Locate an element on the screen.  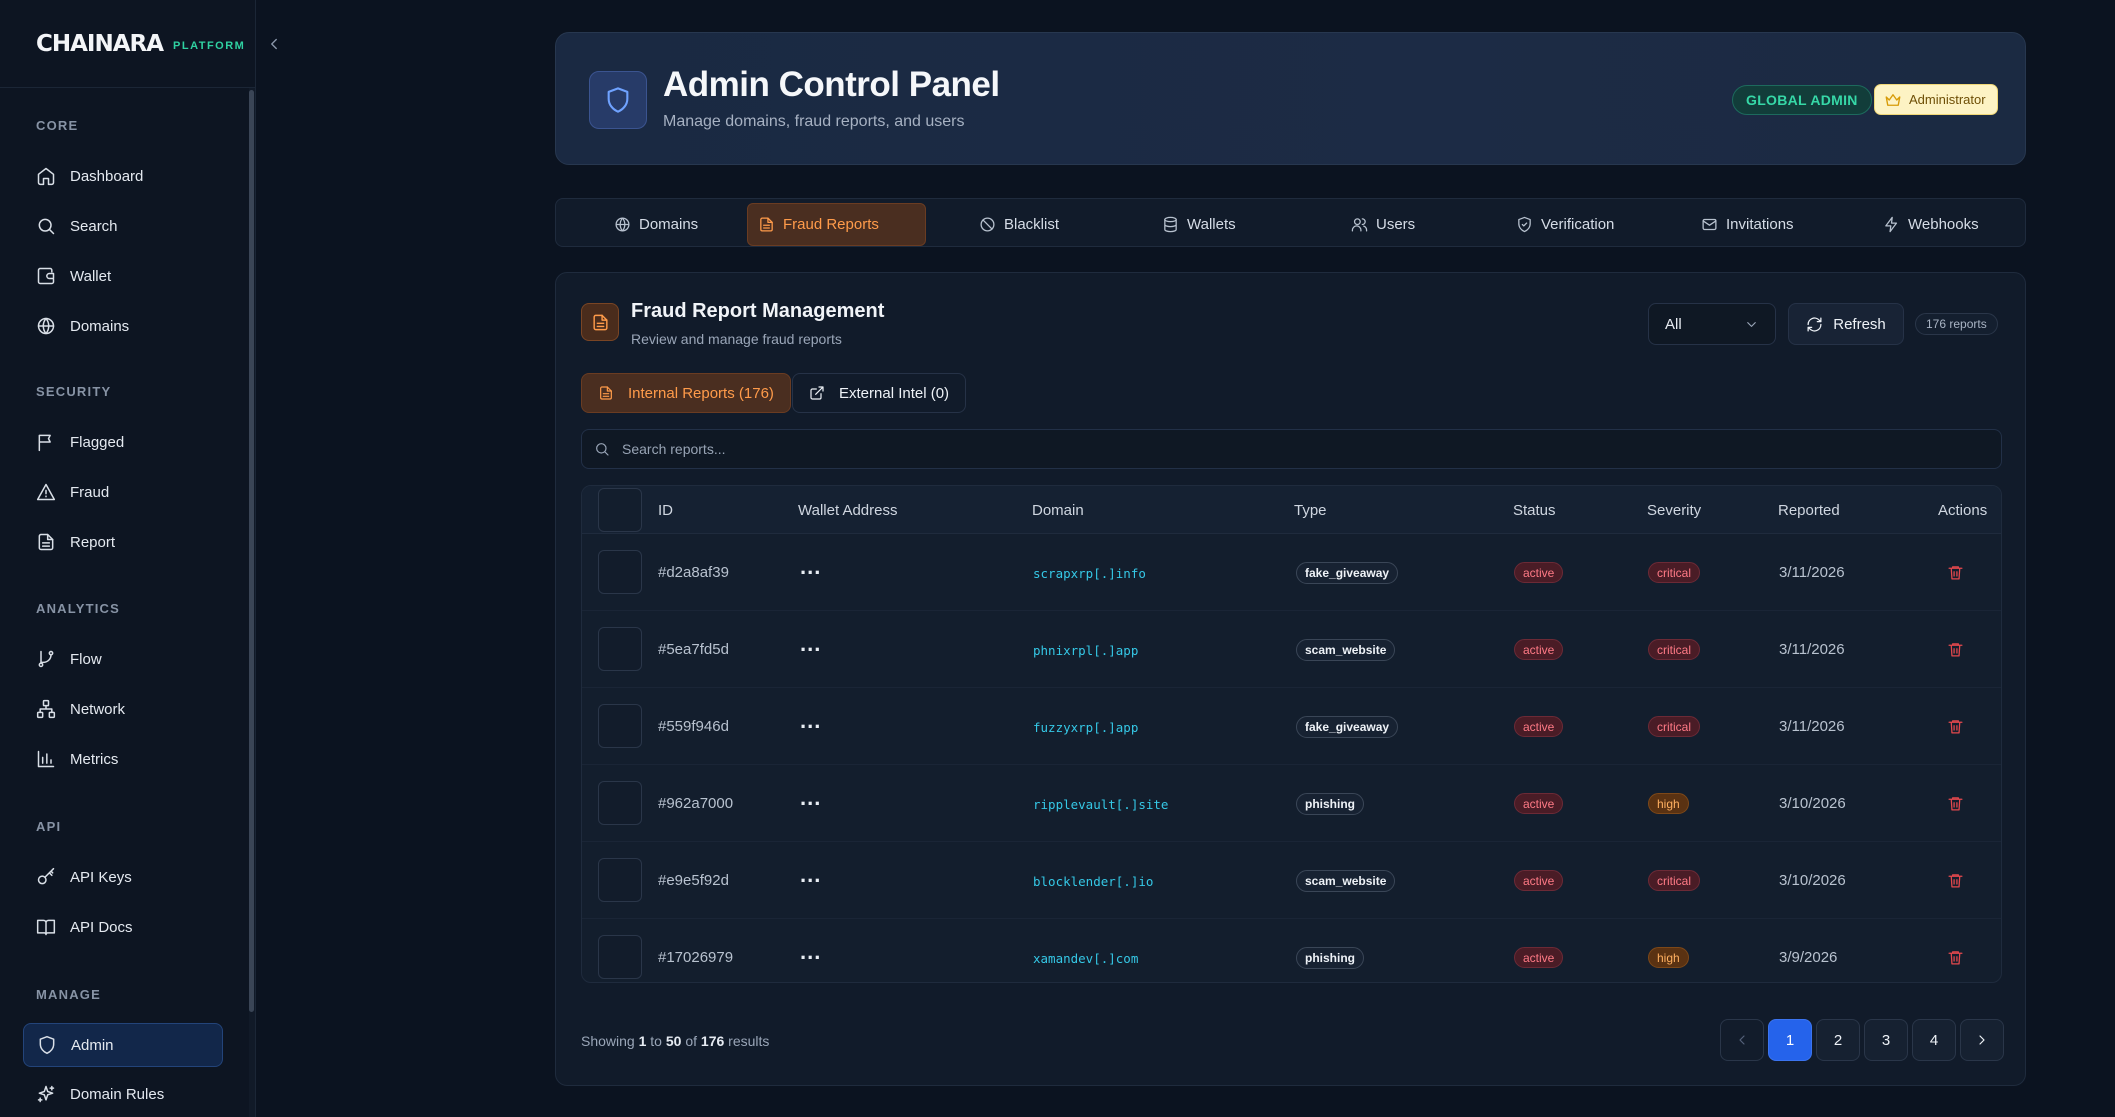
tab-invitations: Invitations is located at coordinates (1749, 224).